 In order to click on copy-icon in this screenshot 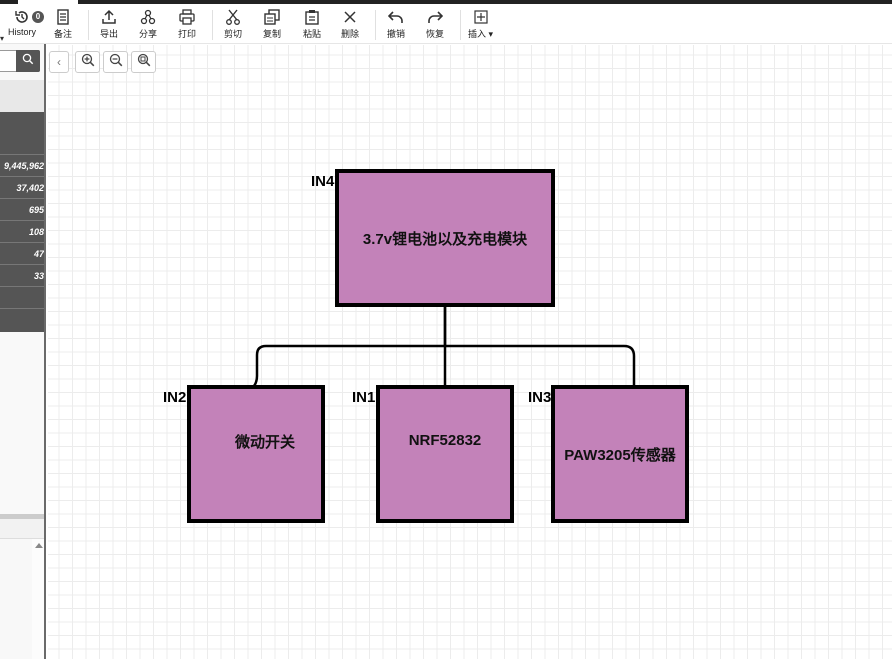, I will do `click(272, 17)`.